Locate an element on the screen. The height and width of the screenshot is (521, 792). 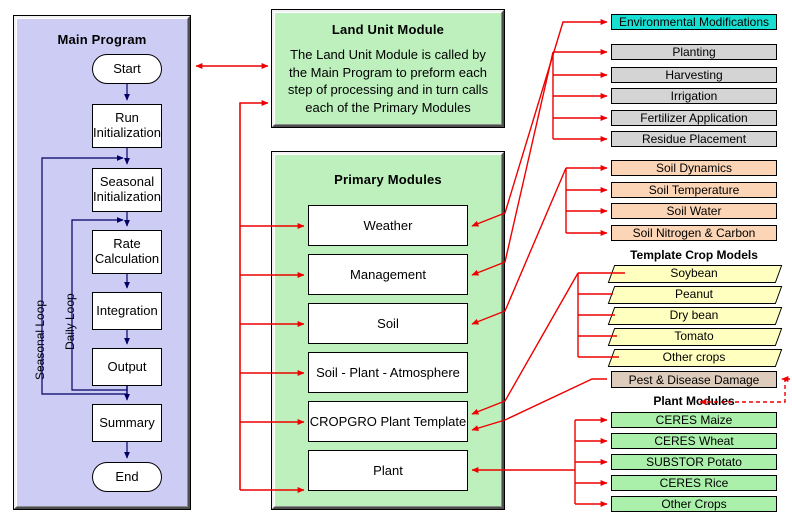
chip-ceres-rice: CERES Rice is located at coordinates (694, 483).